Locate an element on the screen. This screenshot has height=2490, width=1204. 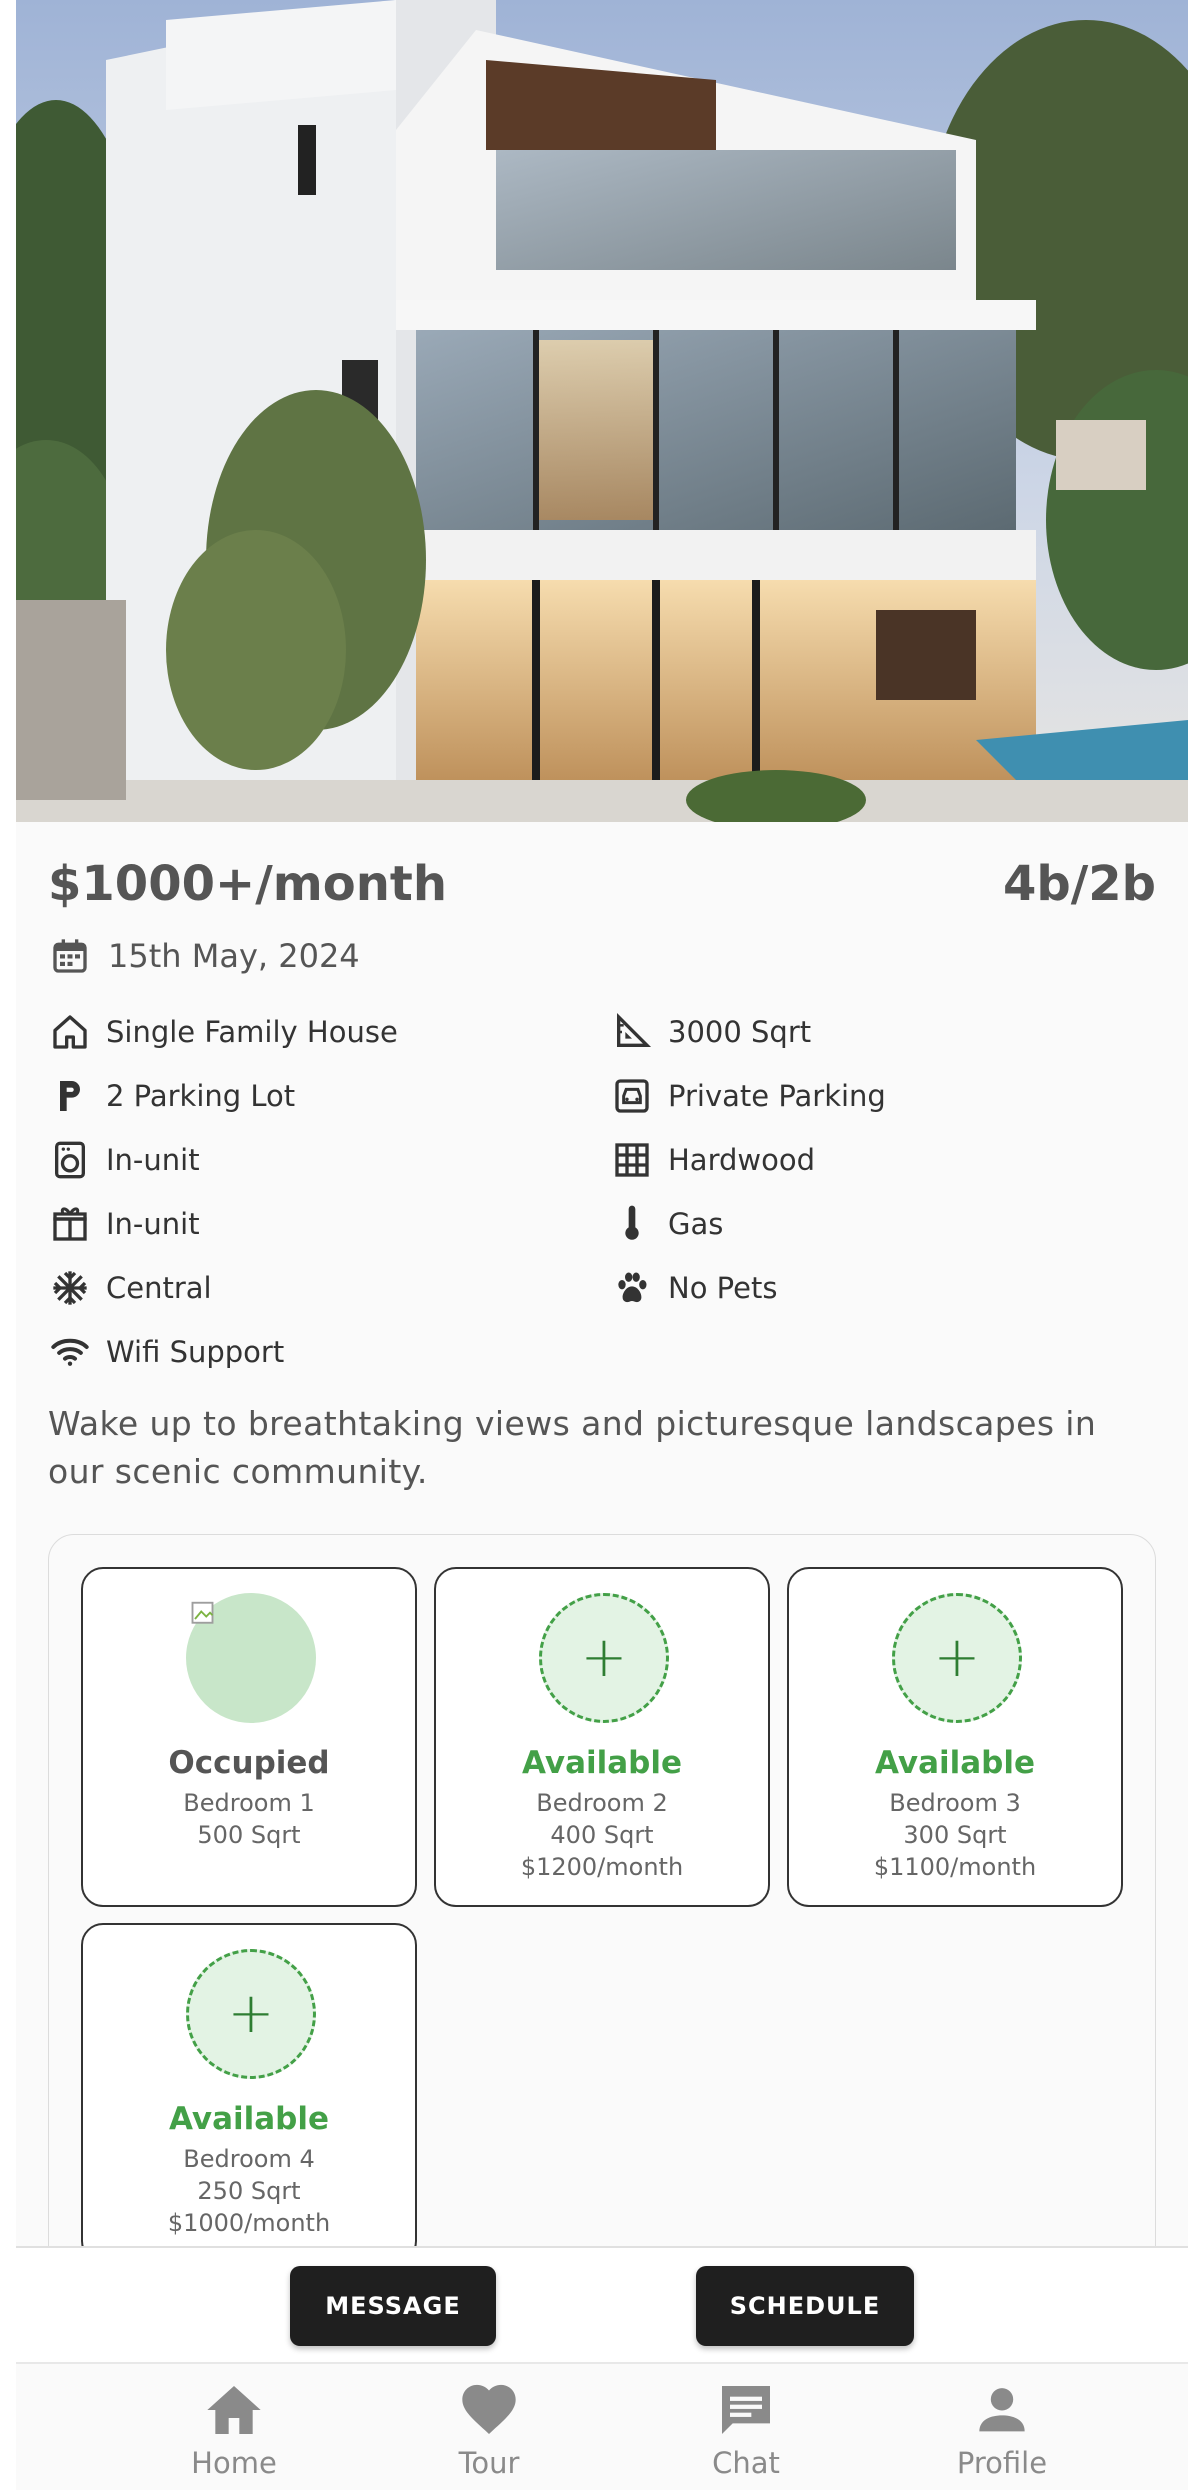
feature-label: 3000 Sqrt is located at coordinates (740, 1032).